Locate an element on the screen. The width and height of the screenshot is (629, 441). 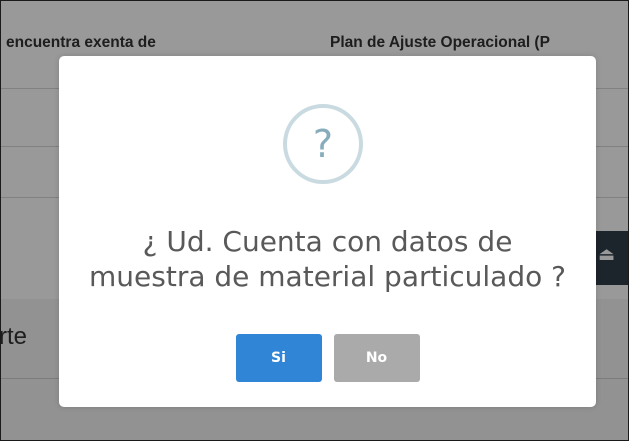
dialog-title-line-1: ¿ Ud. Cuenta con datos de is located at coordinates (327, 241).